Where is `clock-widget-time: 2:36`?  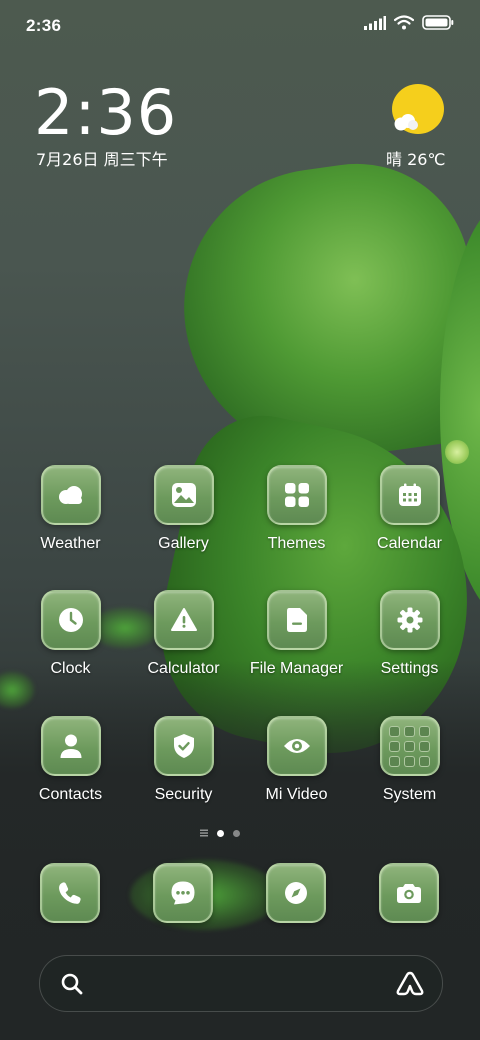 clock-widget-time: 2:36 is located at coordinates (105, 112).